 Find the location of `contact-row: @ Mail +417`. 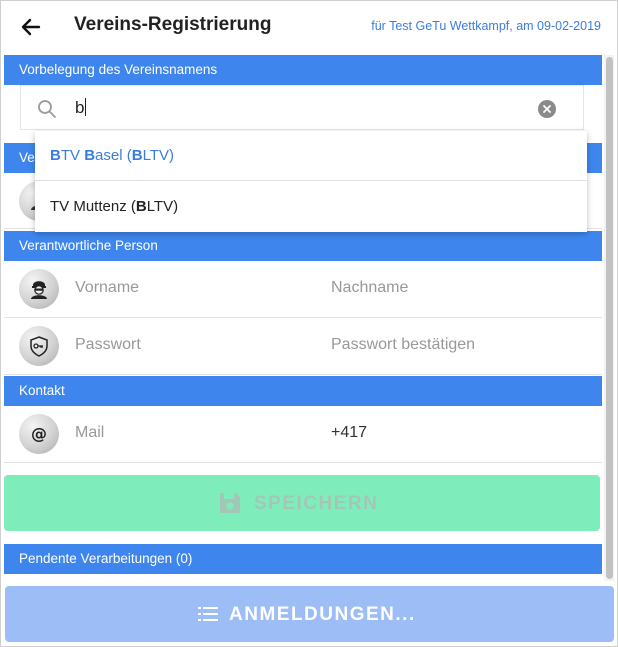

contact-row: @ Mail +417 is located at coordinates (303, 434).